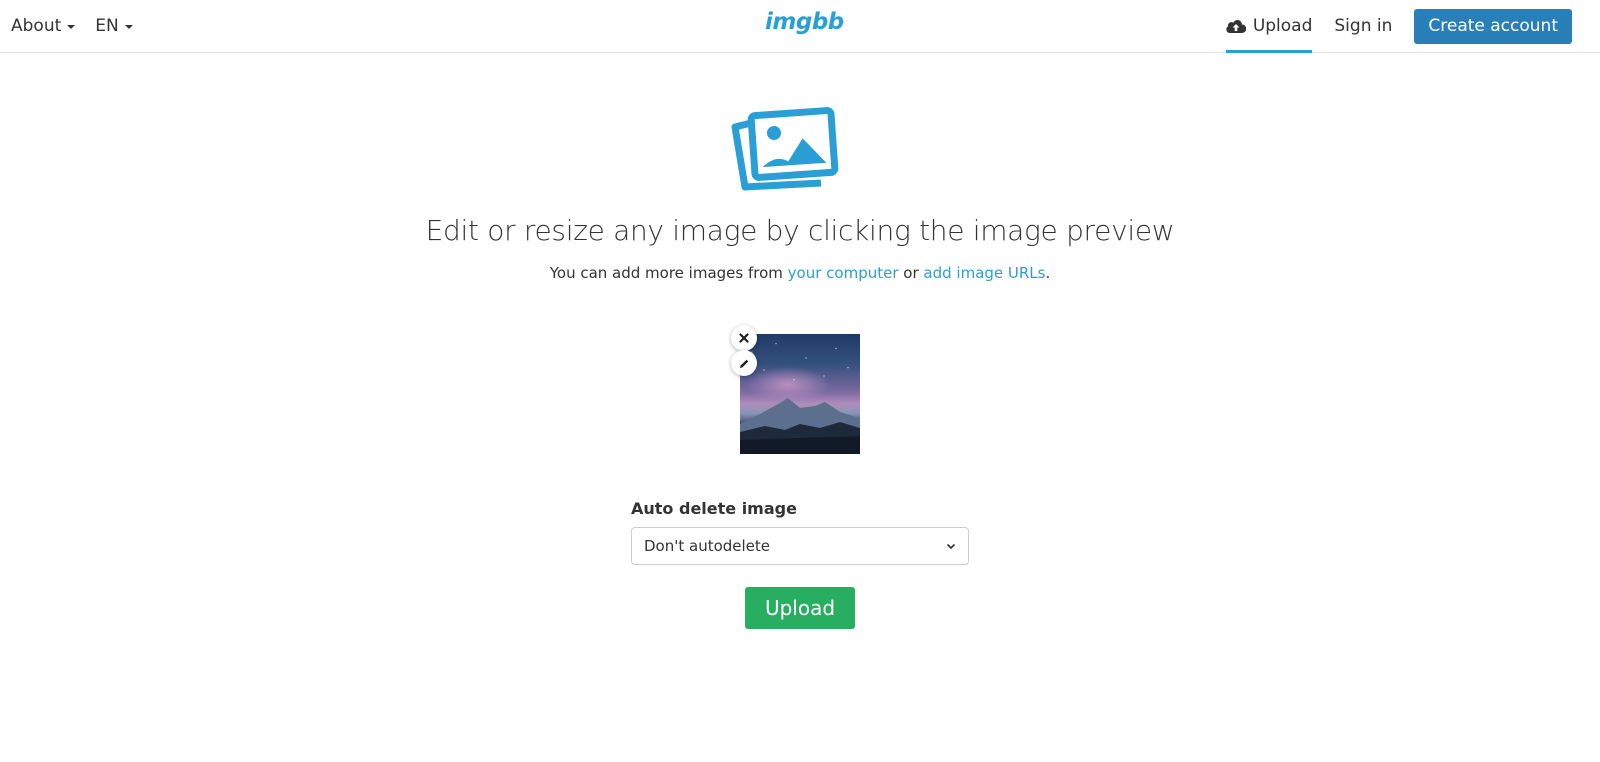  What do you see at coordinates (1363, 26) in the screenshot?
I see `sign-in-link: Sign in` at bounding box center [1363, 26].